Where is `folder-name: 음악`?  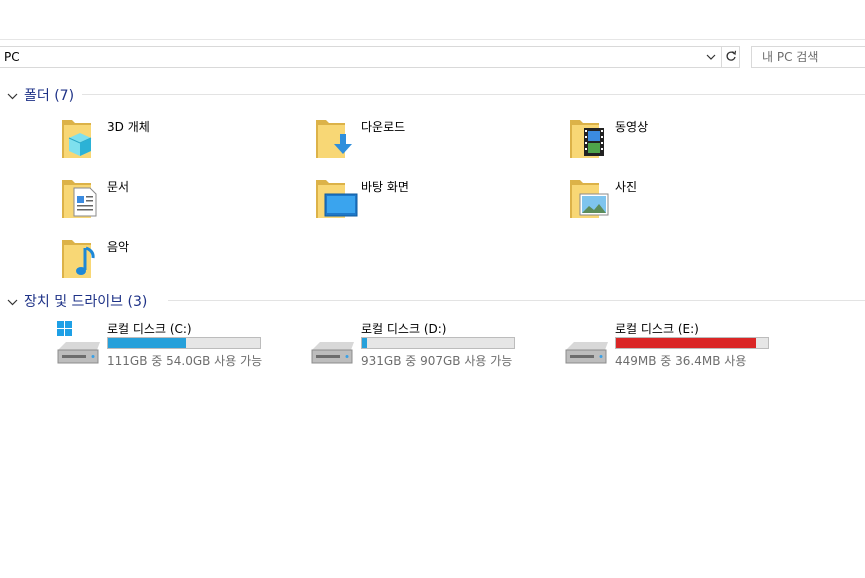
folder-name: 음악 is located at coordinates (118, 247).